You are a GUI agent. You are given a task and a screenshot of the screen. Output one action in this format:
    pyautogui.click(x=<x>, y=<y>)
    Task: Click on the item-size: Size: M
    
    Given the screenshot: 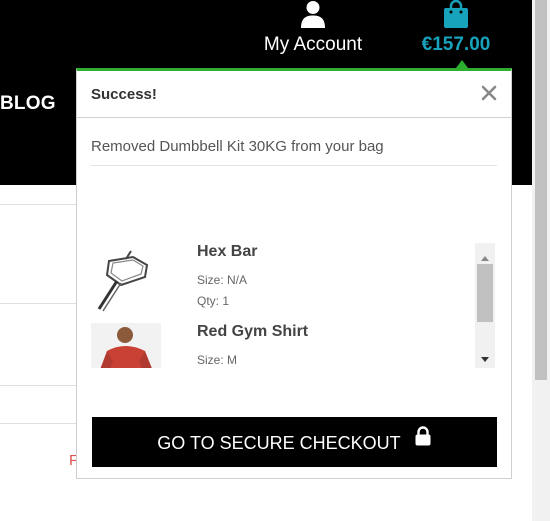 What is the action you would take?
    pyautogui.click(x=217, y=360)
    